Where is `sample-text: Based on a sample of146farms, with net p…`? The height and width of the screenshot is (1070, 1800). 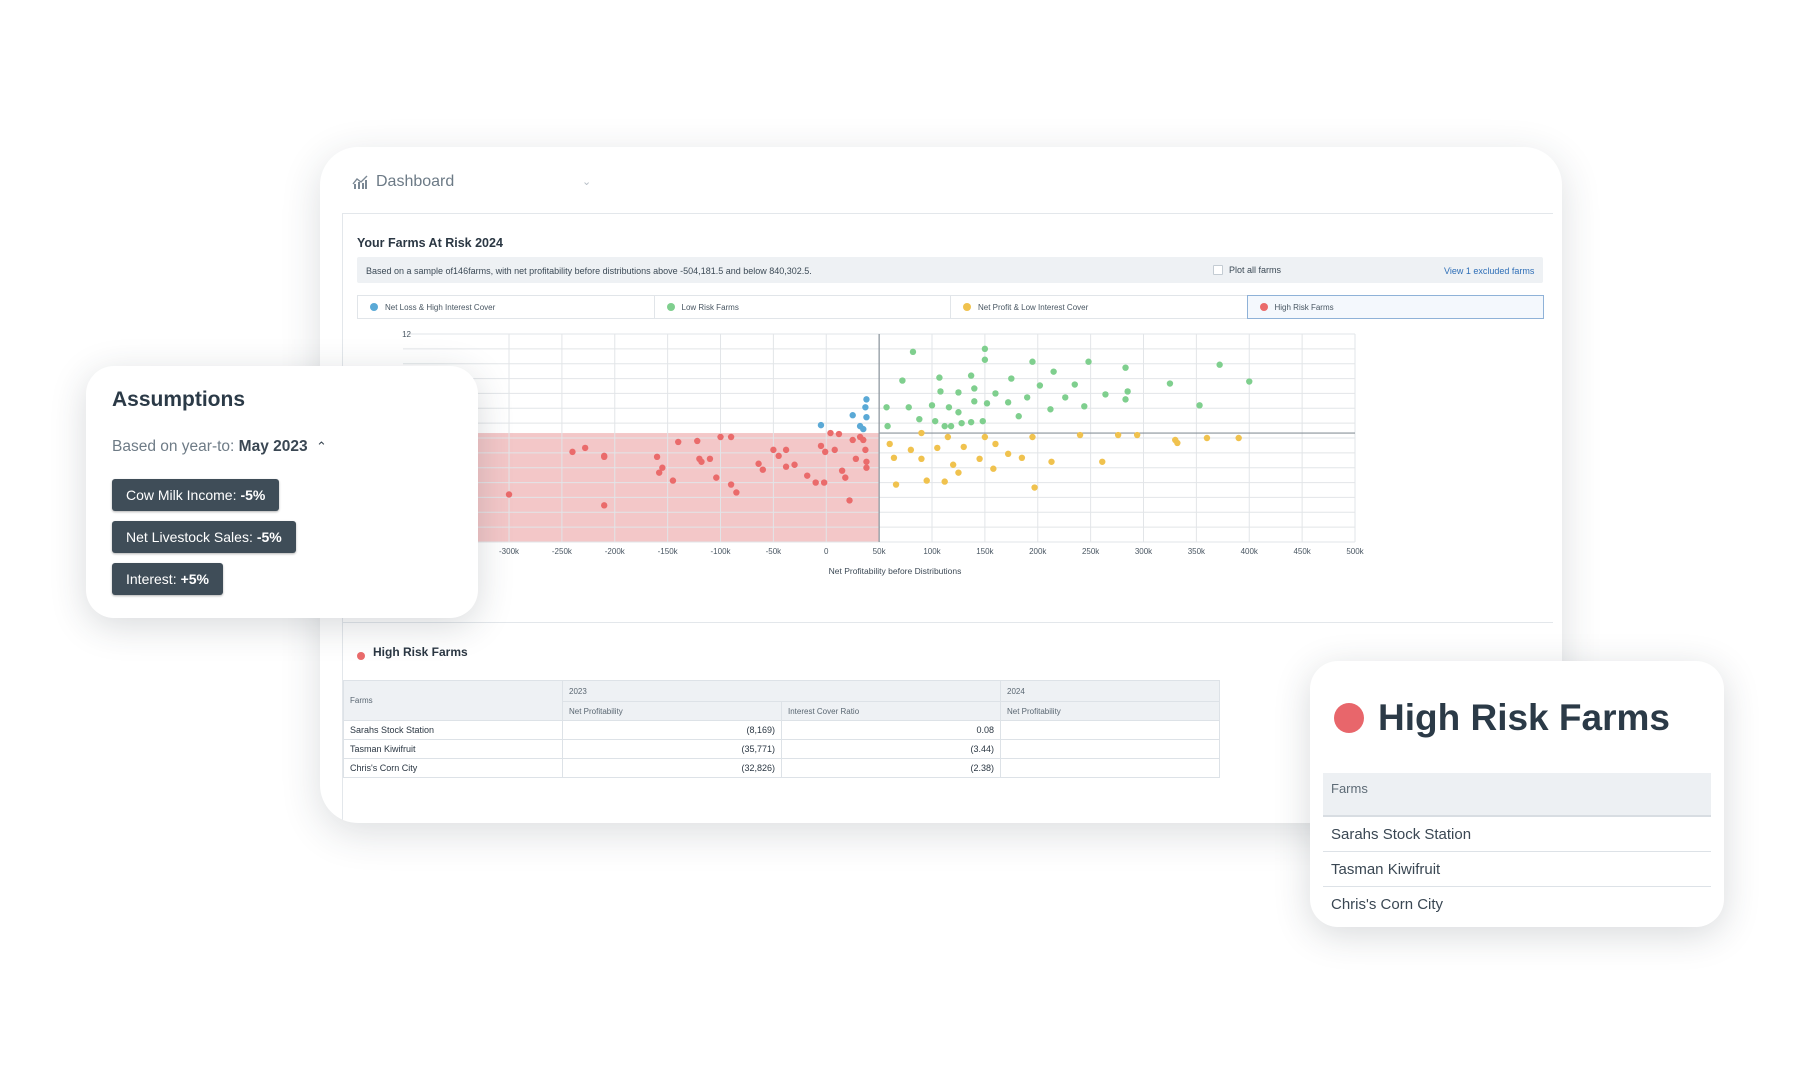 sample-text: Based on a sample of146farms, with net p… is located at coordinates (589, 271).